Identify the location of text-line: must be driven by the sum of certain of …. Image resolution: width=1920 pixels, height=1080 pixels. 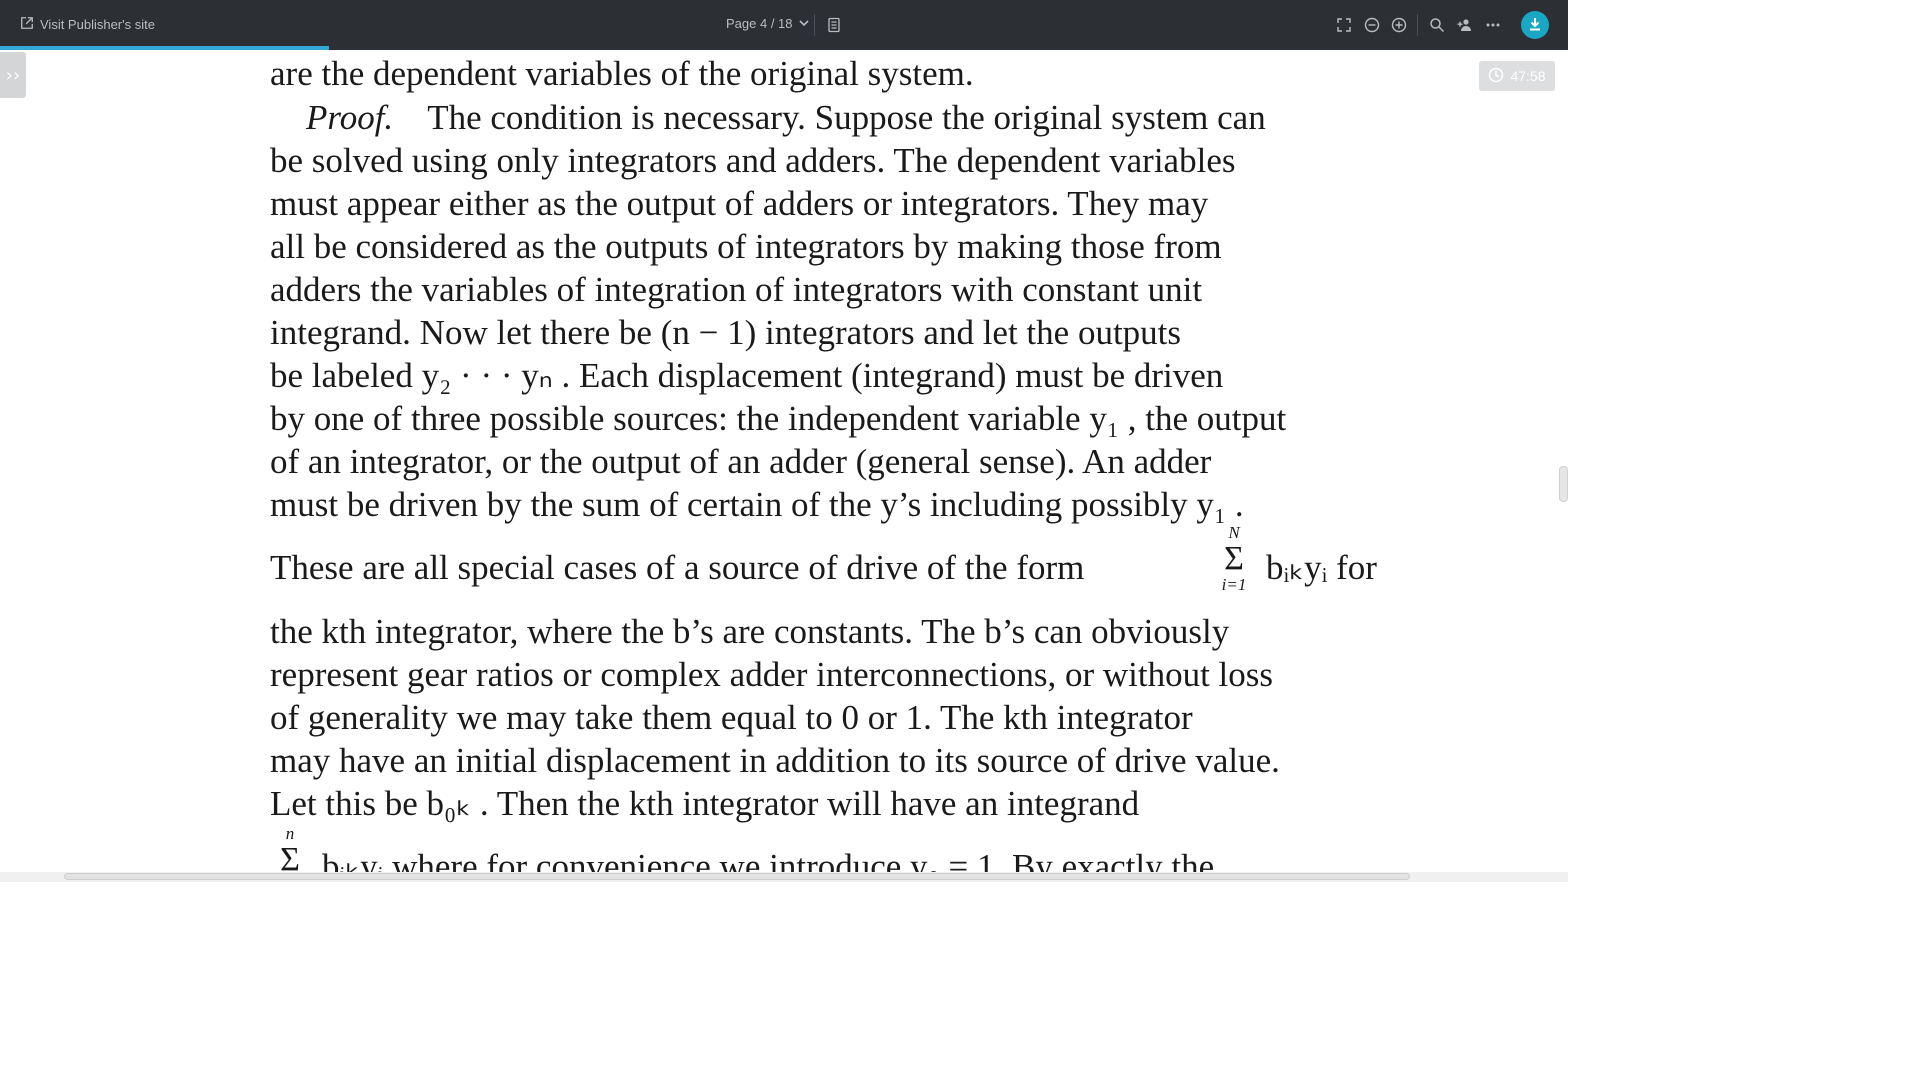
(757, 504).